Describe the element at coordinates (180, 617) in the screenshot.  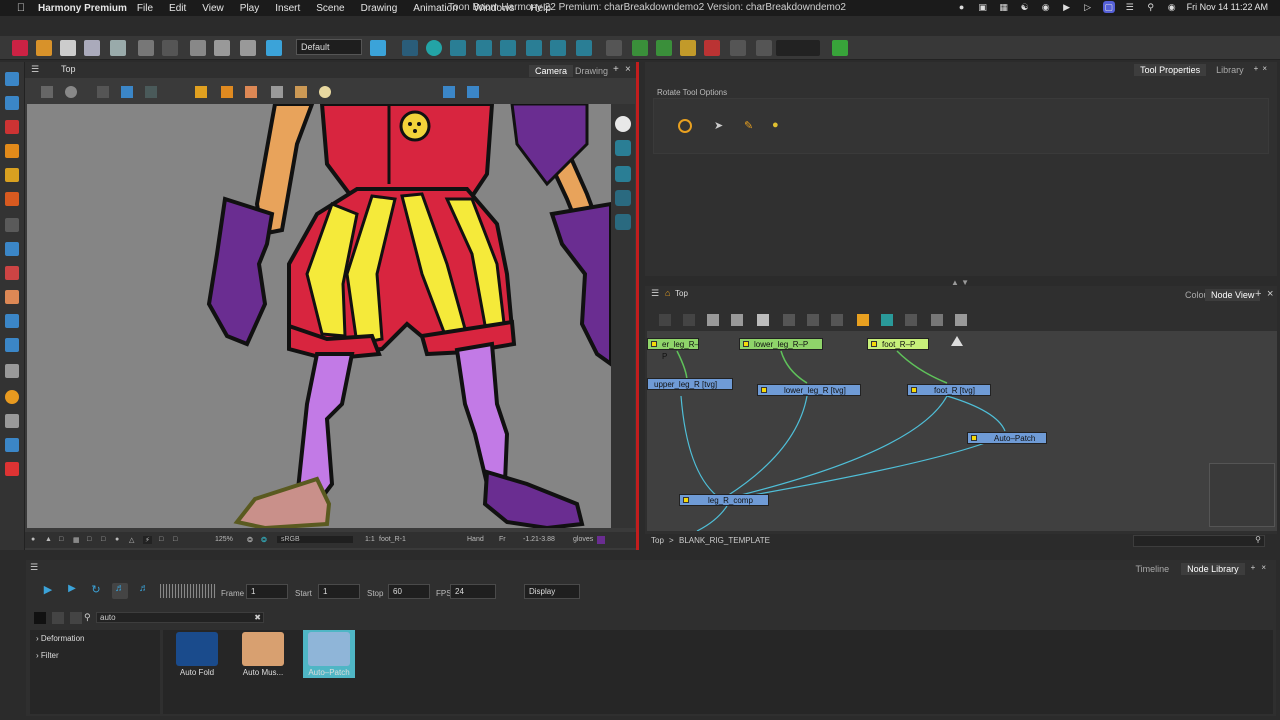
I see `library-search-input: auto ✖` at that location.